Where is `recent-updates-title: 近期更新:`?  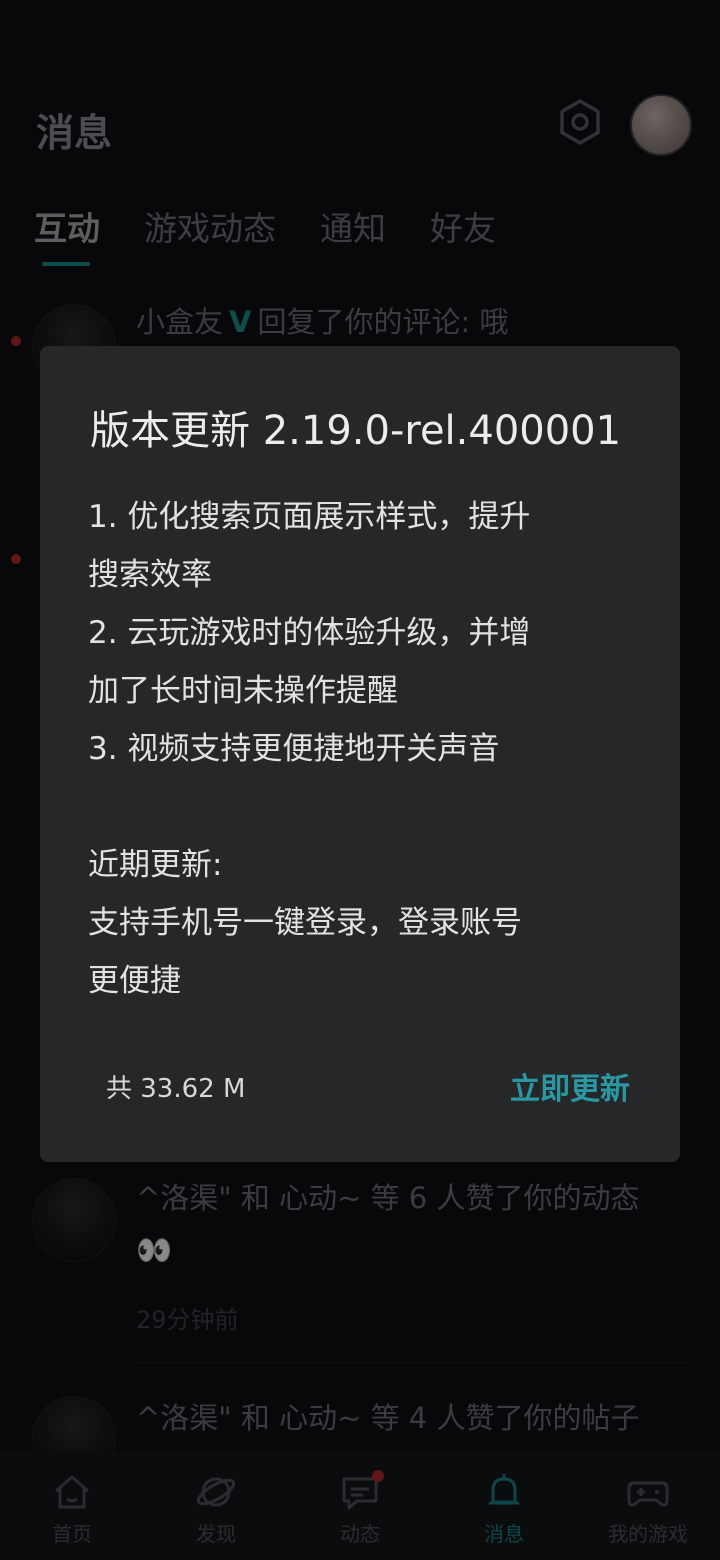 recent-updates-title: 近期更新: is located at coordinates (155, 865).